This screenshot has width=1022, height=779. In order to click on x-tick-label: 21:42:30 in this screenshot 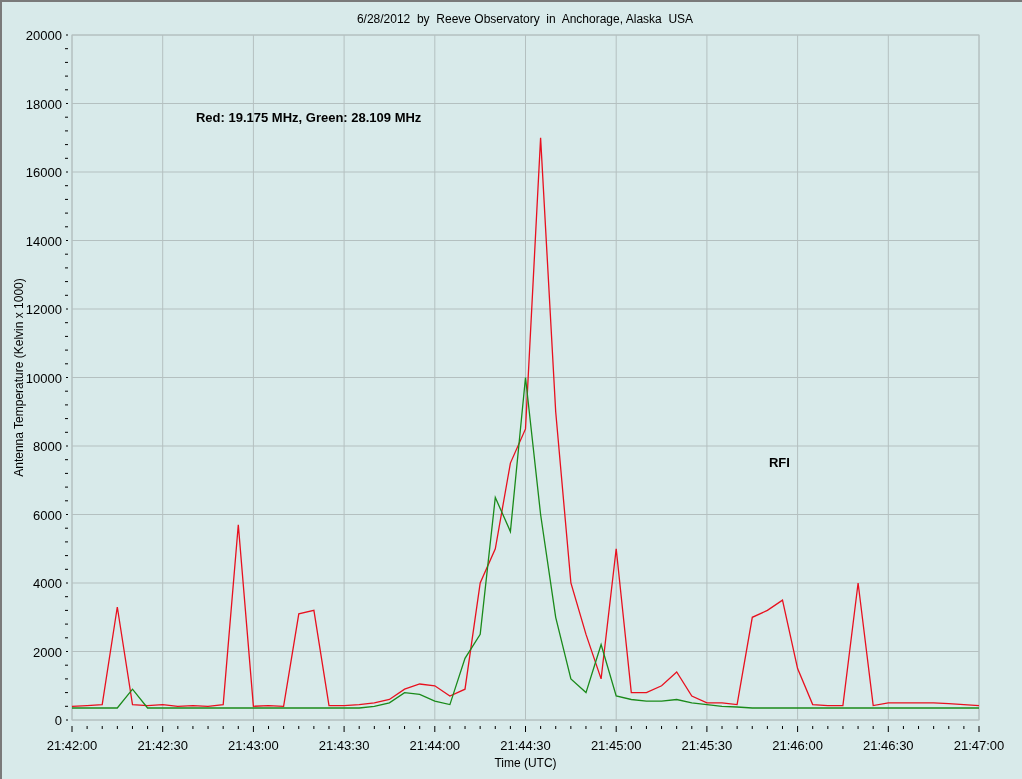, I will do `click(162, 745)`.